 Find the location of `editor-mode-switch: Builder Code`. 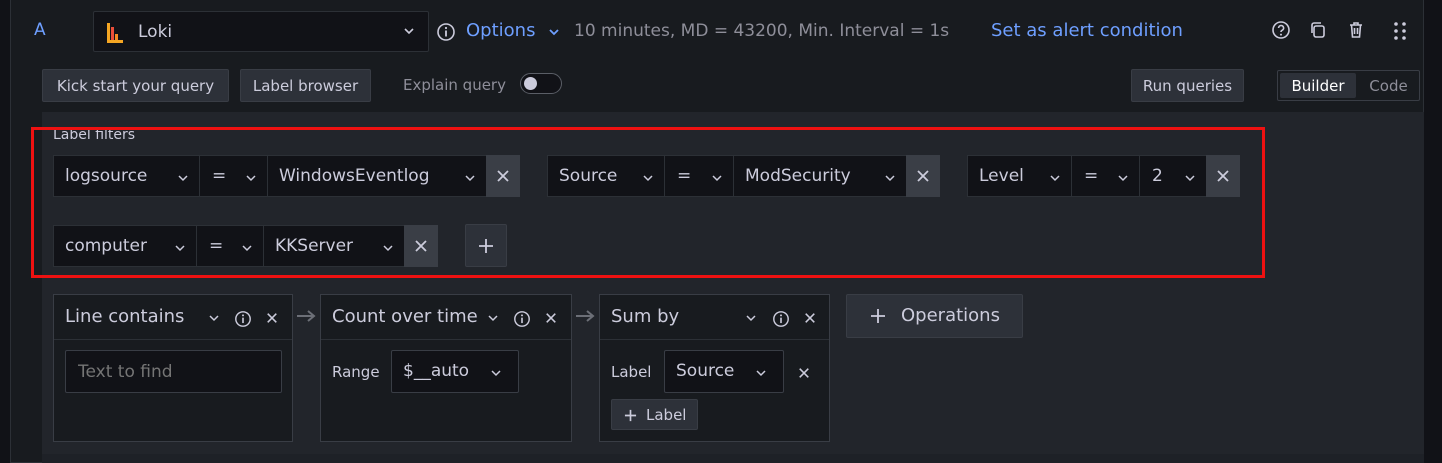

editor-mode-switch: Builder Code is located at coordinates (1348, 85).